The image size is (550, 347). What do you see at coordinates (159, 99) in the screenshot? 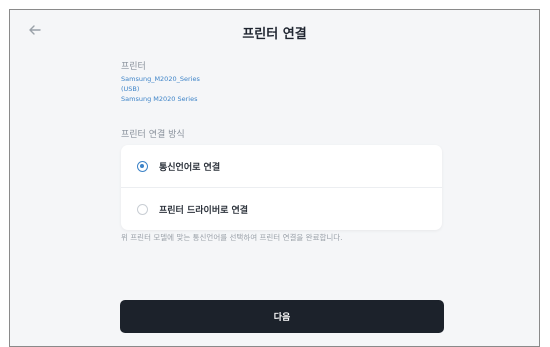
I see `printer-model: Samsung M2020 Series` at bounding box center [159, 99].